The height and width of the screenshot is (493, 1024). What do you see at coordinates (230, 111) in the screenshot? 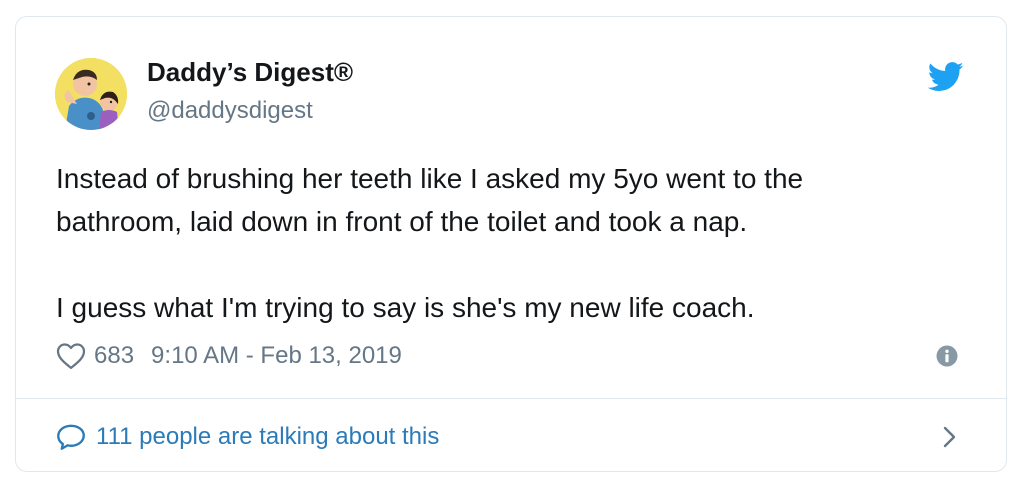
I see `author-handle: @daddysdigest` at bounding box center [230, 111].